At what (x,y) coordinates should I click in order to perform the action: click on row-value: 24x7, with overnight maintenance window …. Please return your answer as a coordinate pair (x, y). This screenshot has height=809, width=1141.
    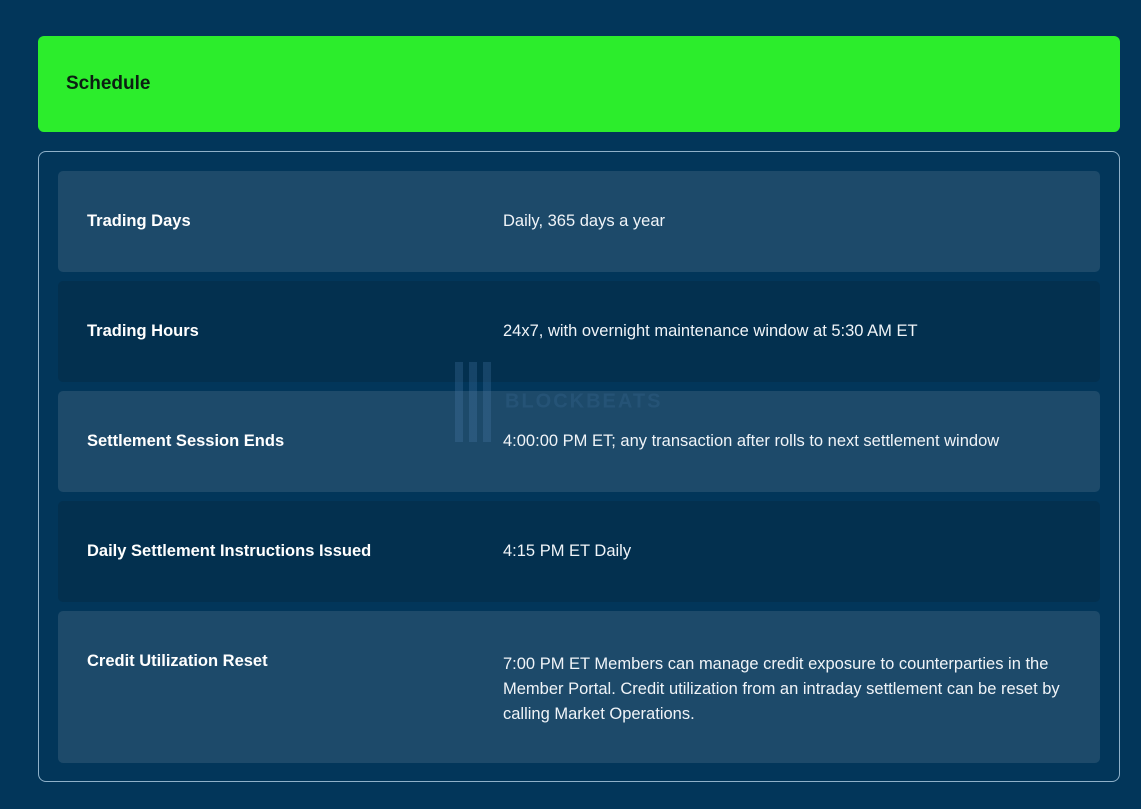
    Looking at the image, I should click on (710, 331).